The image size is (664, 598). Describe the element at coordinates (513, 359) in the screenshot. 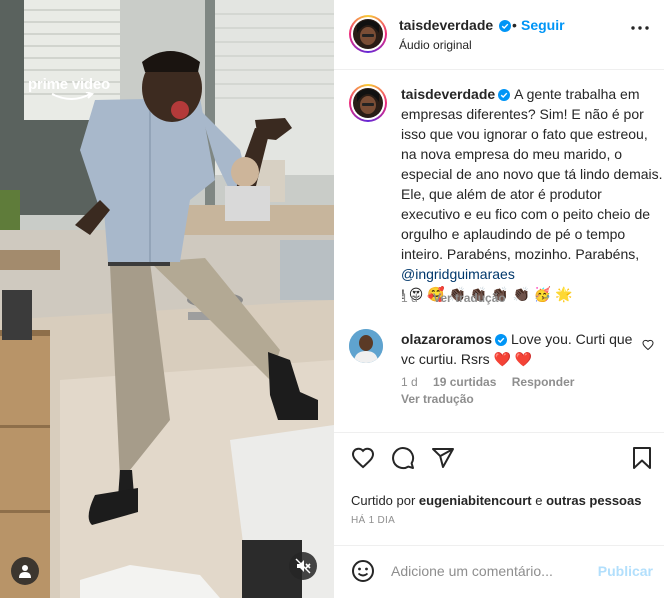

I see `comment-hearts: ❤️ ❤️` at that location.